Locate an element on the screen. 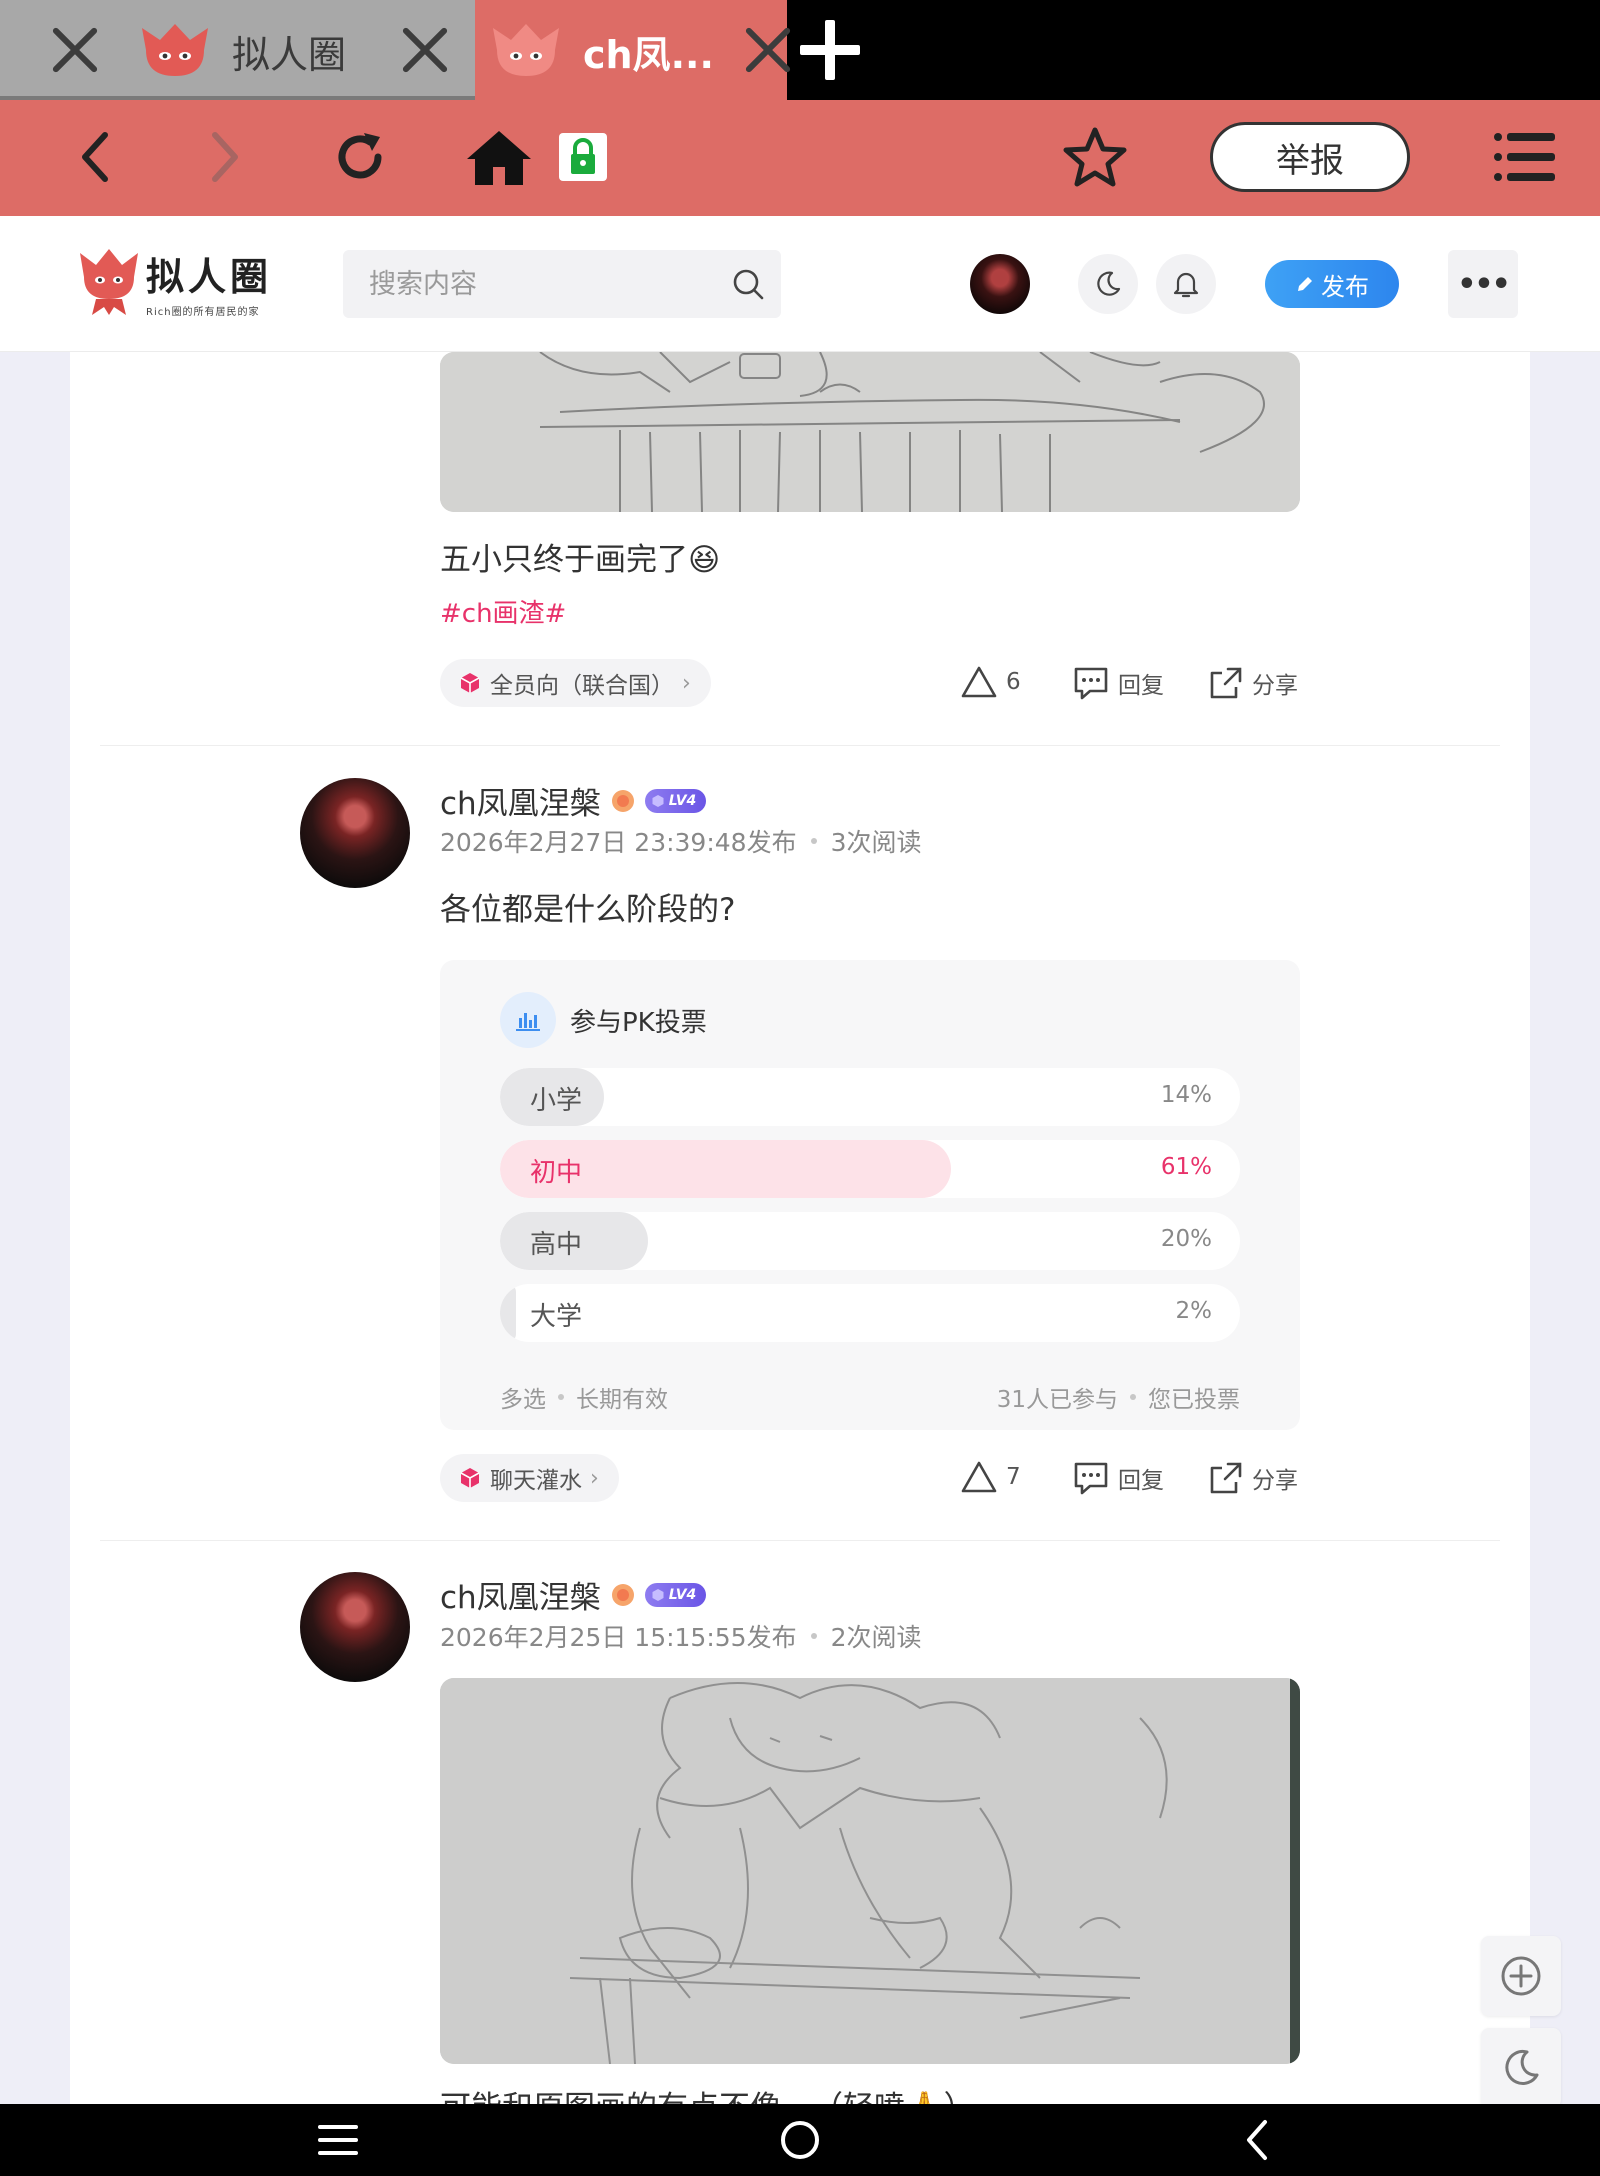  bookmark-button is located at coordinates (1095, 157).